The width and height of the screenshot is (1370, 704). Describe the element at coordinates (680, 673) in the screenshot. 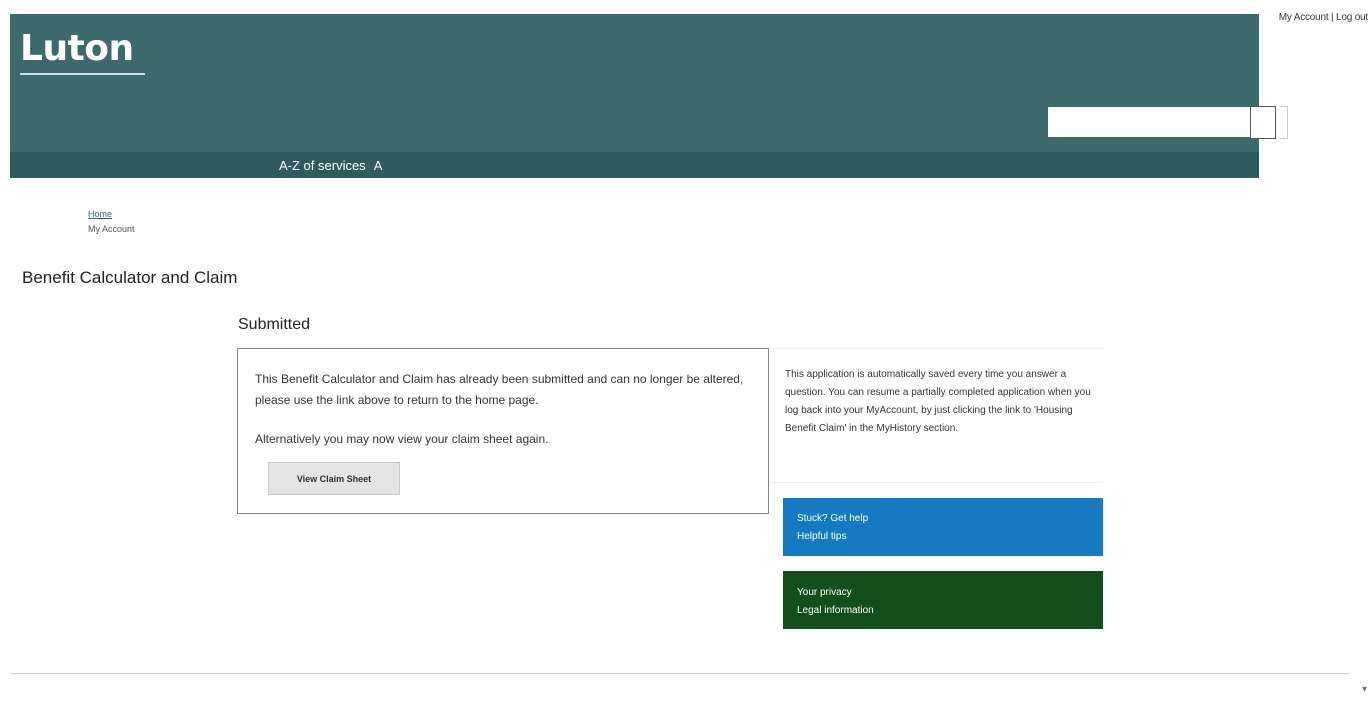

I see `footer-divider` at that location.